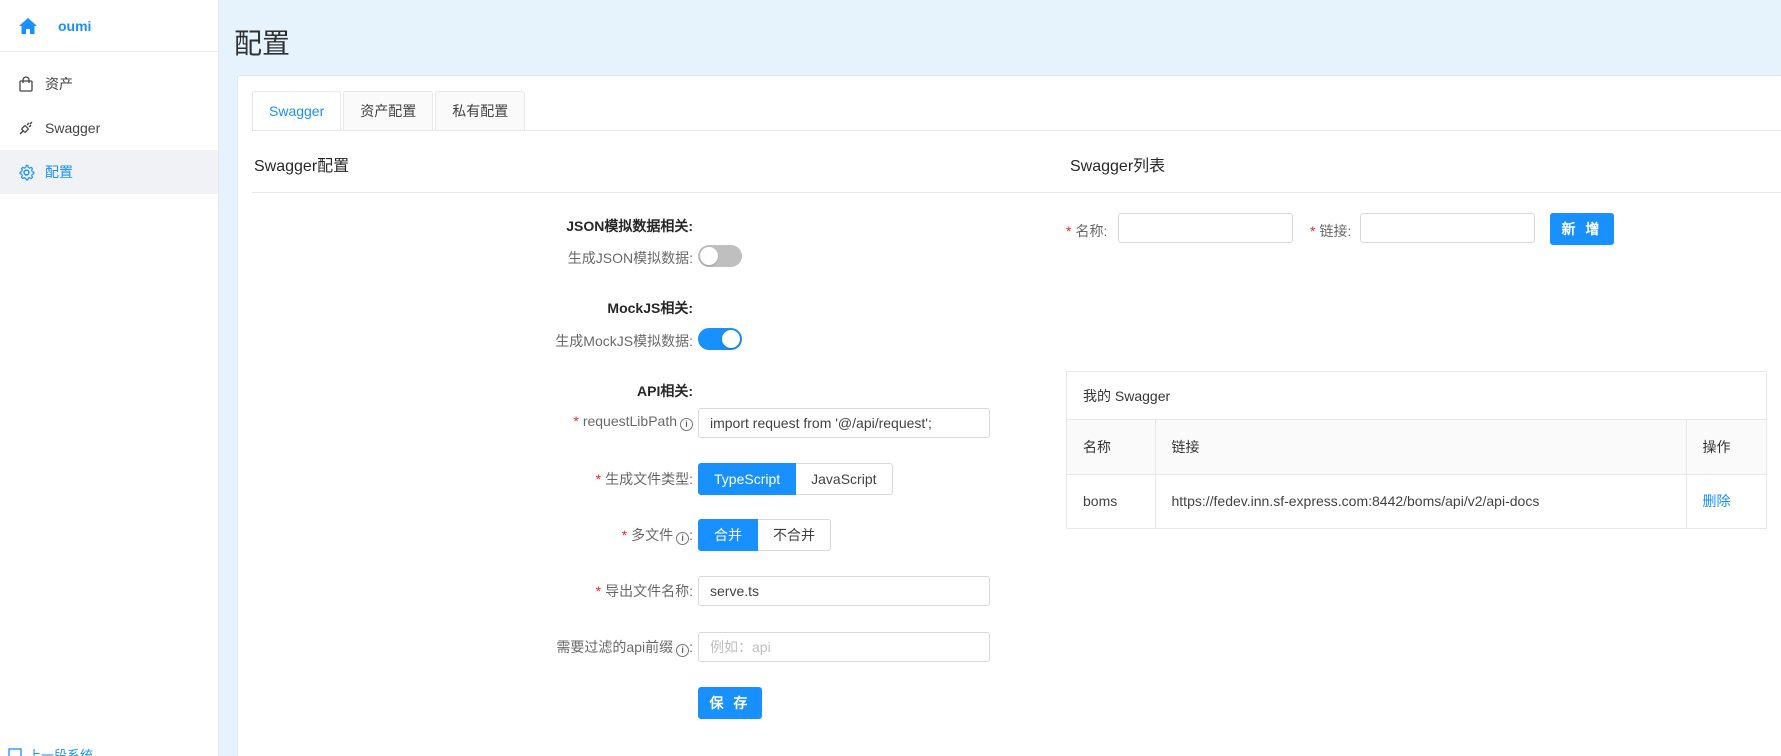 The image size is (1781, 756). I want to click on brand-name: oumi, so click(75, 25).